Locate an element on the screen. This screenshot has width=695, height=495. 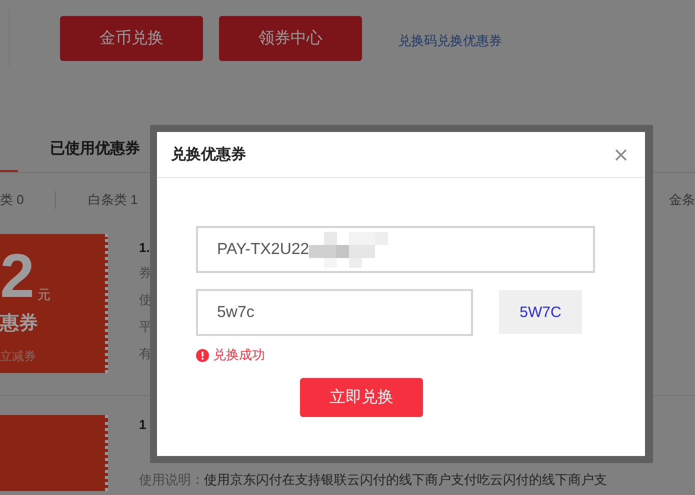
usage-label: 使用说明： is located at coordinates (171, 480).